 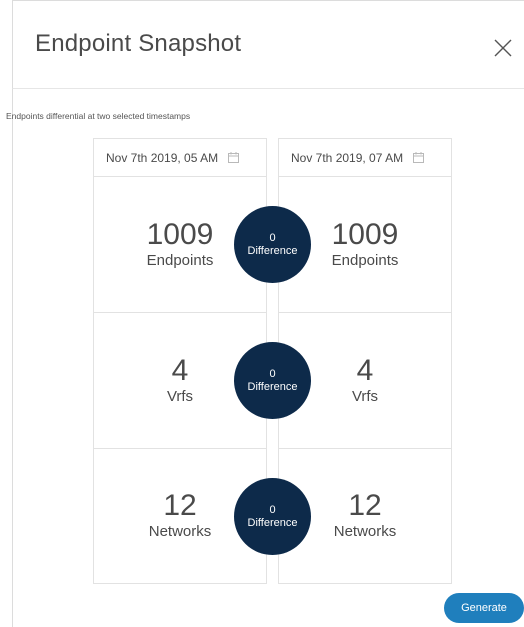 What do you see at coordinates (365, 370) in the screenshot?
I see `vrfs-value-end: 4` at bounding box center [365, 370].